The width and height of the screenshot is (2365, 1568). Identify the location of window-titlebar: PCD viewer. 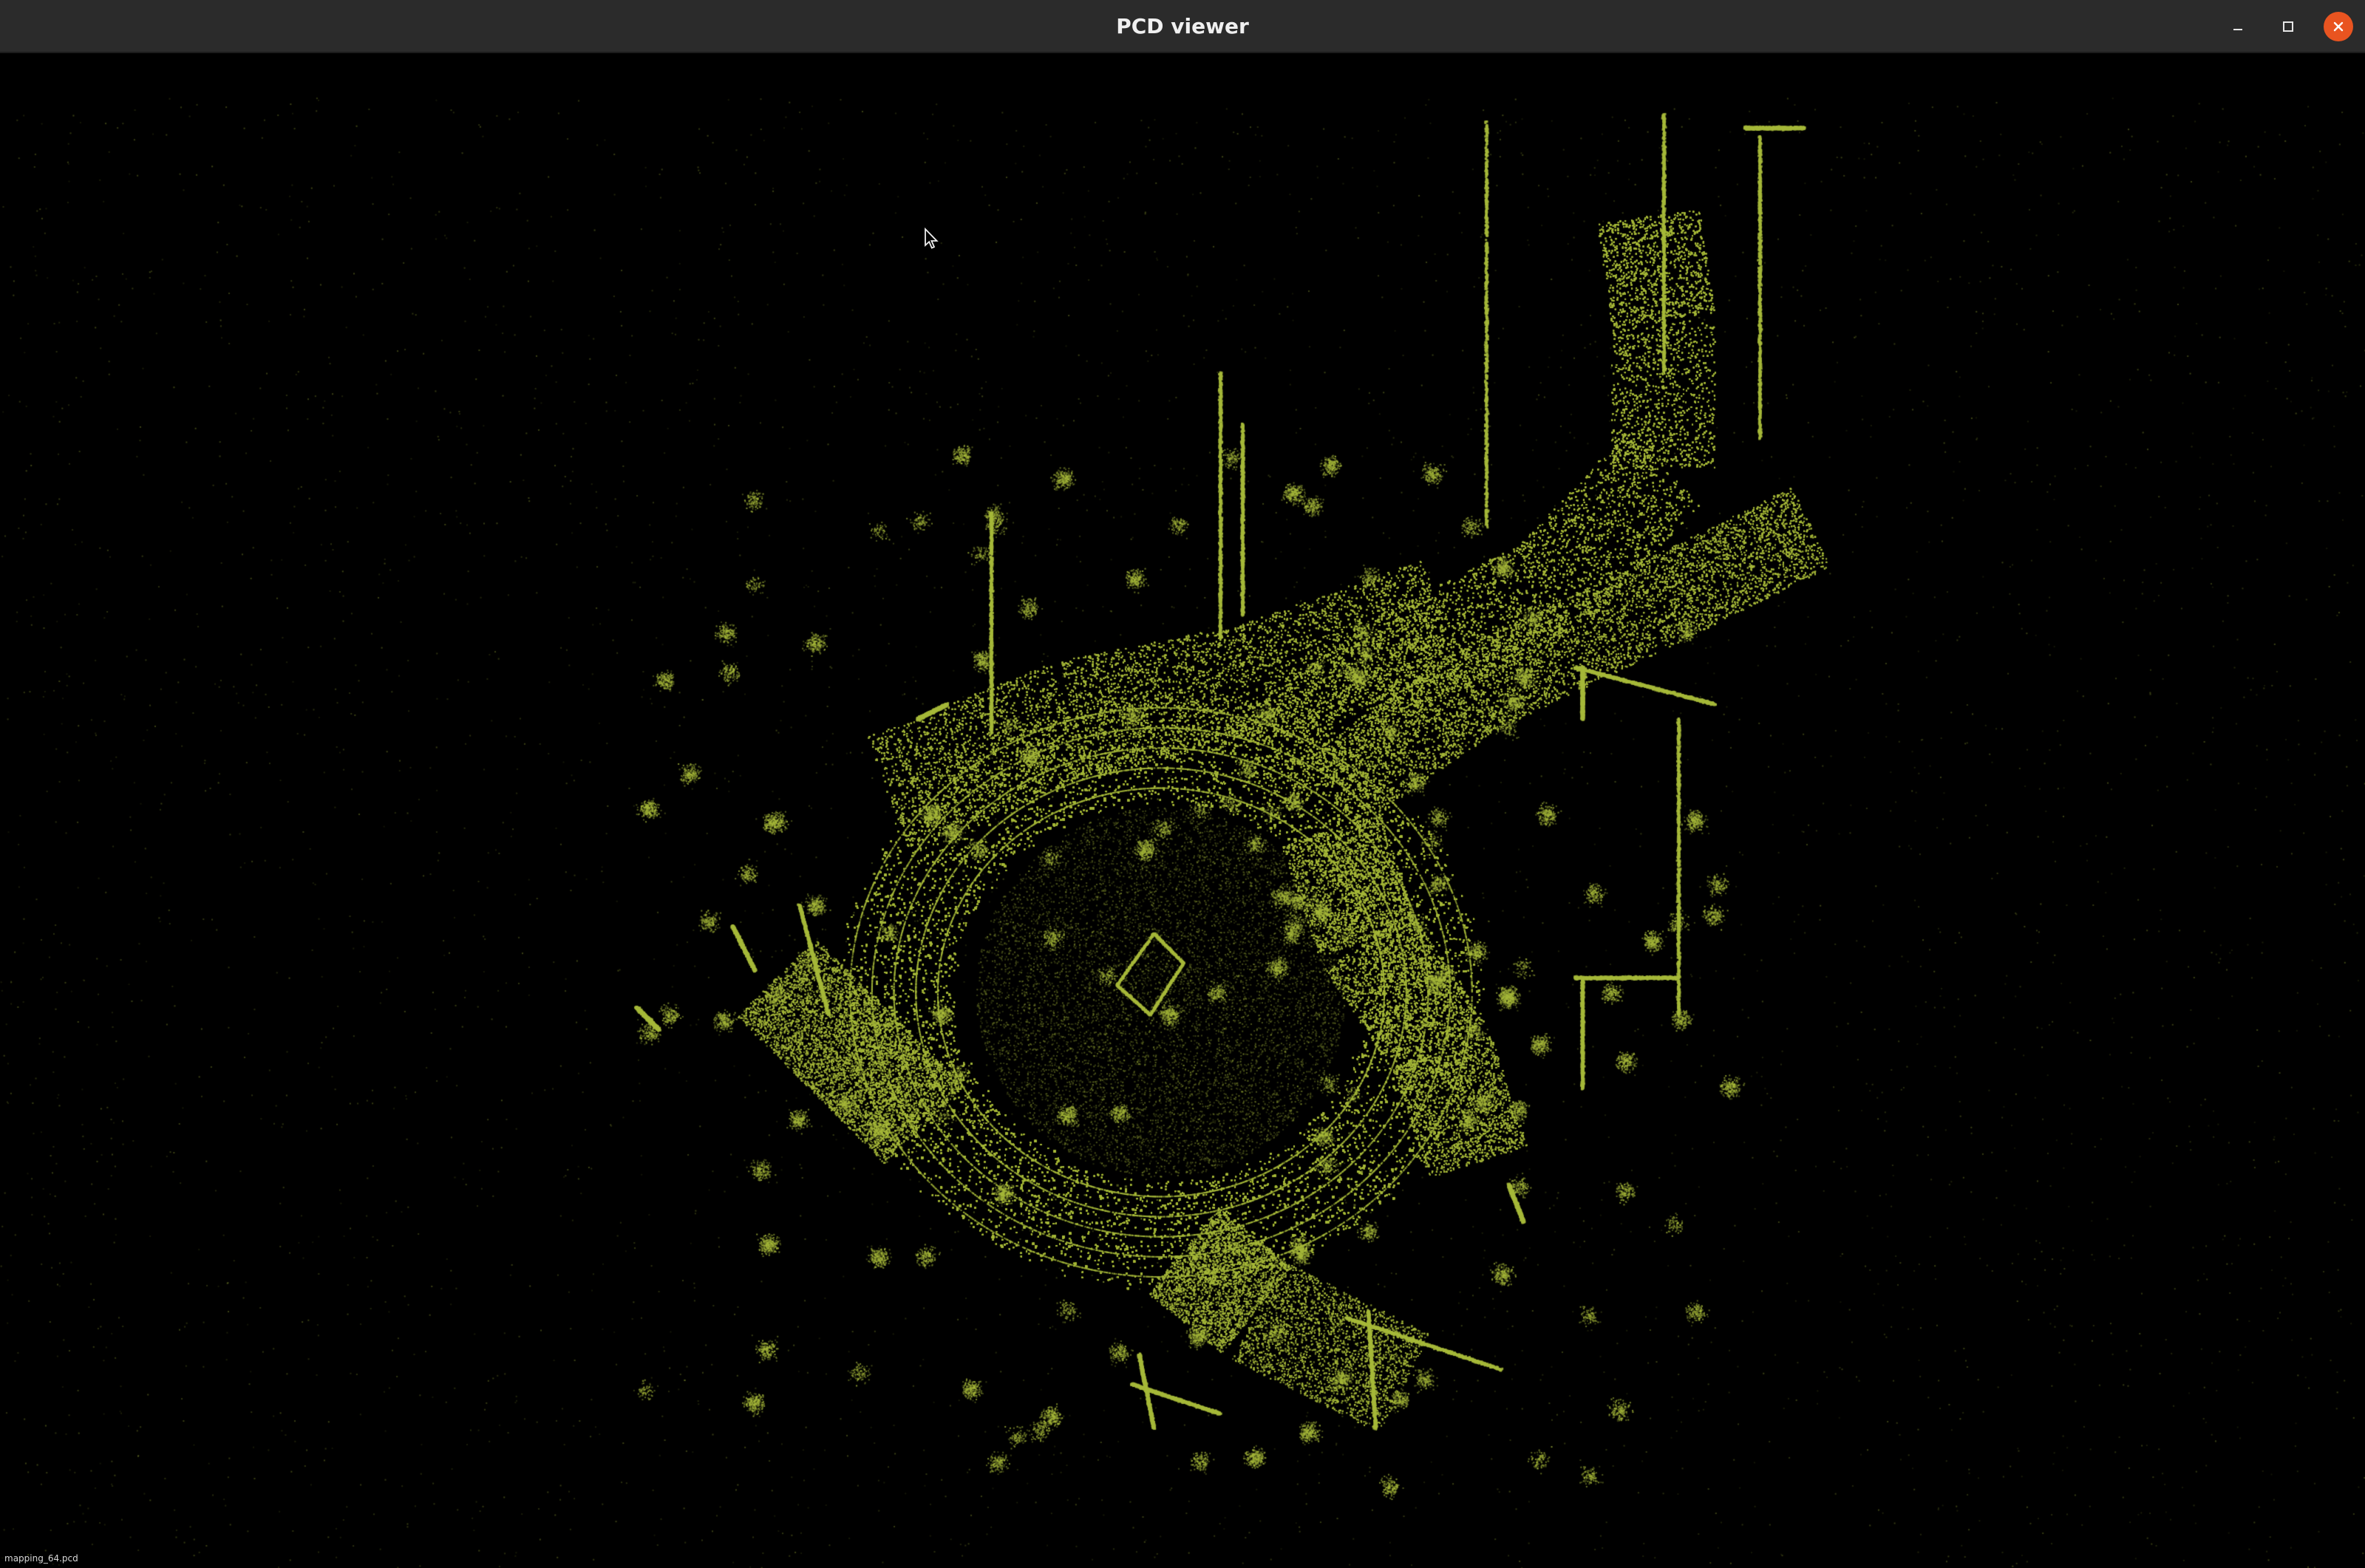
(1182, 27).